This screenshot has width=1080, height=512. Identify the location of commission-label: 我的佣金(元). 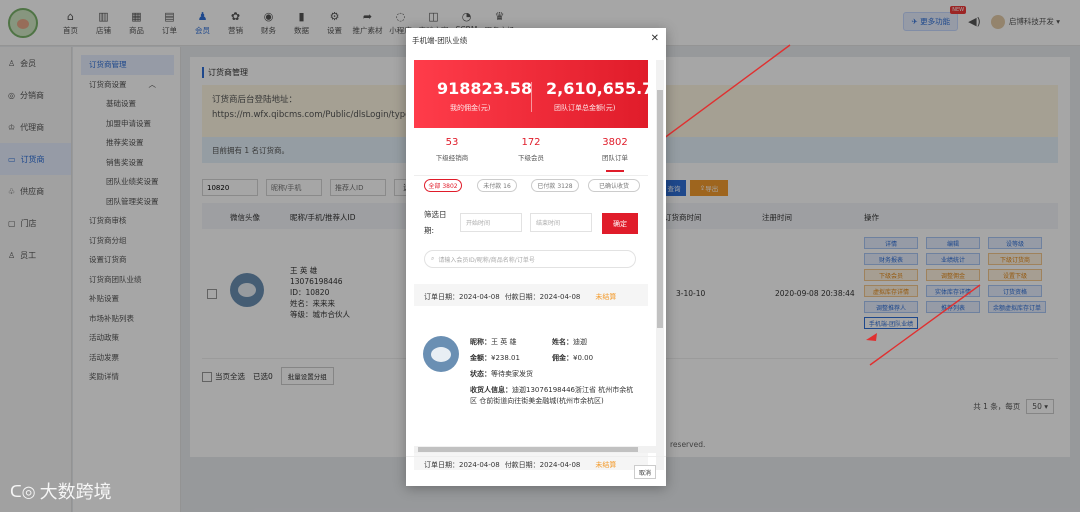
(470, 108).